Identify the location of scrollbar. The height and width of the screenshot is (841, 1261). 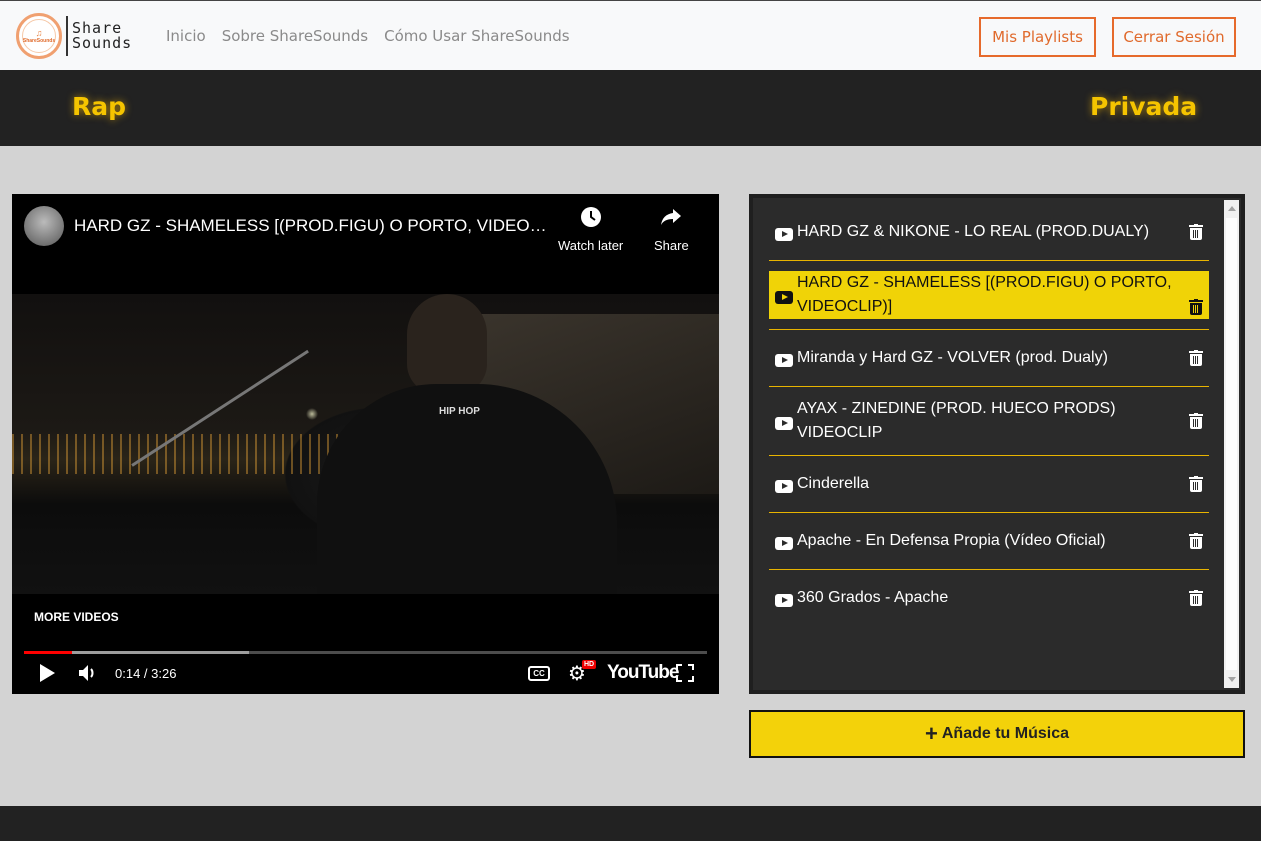
(1231, 444).